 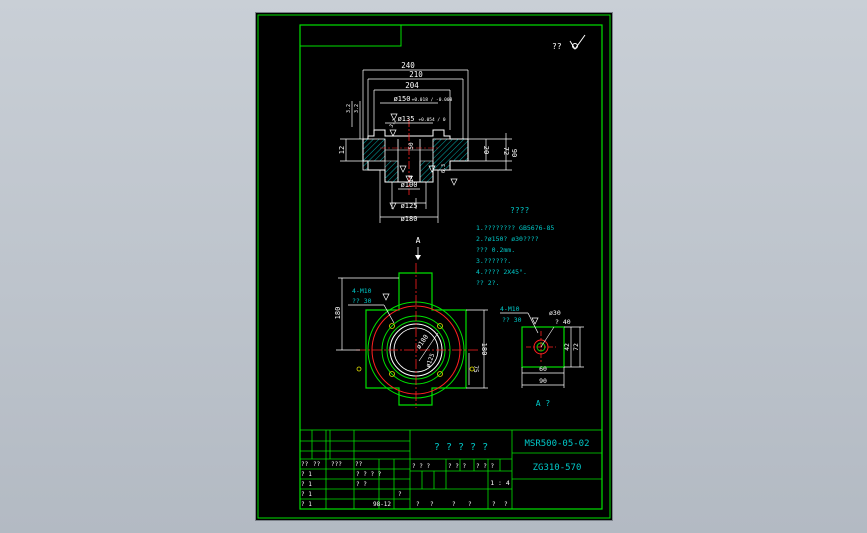 I want to click on col-mark-6: ?, so click(x=506, y=504).